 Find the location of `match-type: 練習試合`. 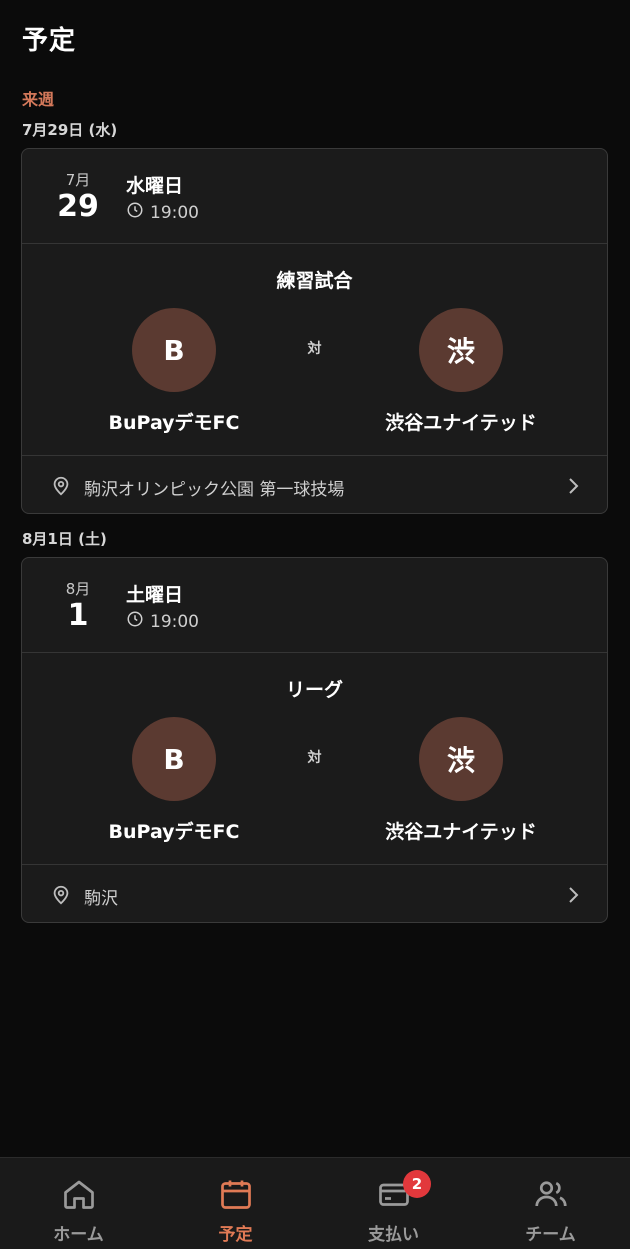

match-type: 練習試合 is located at coordinates (314, 281).